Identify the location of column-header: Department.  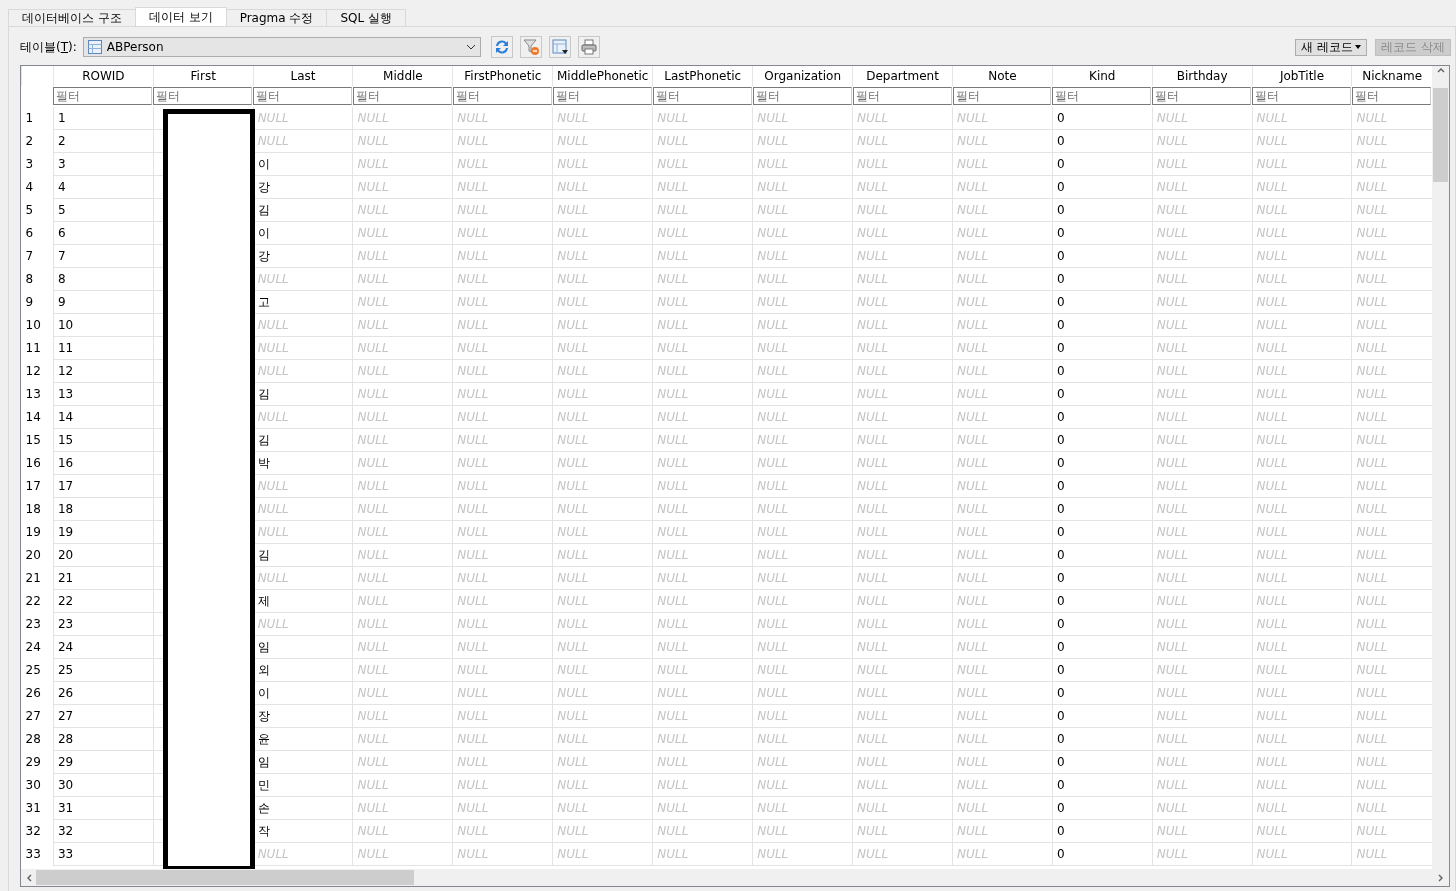
(902, 76).